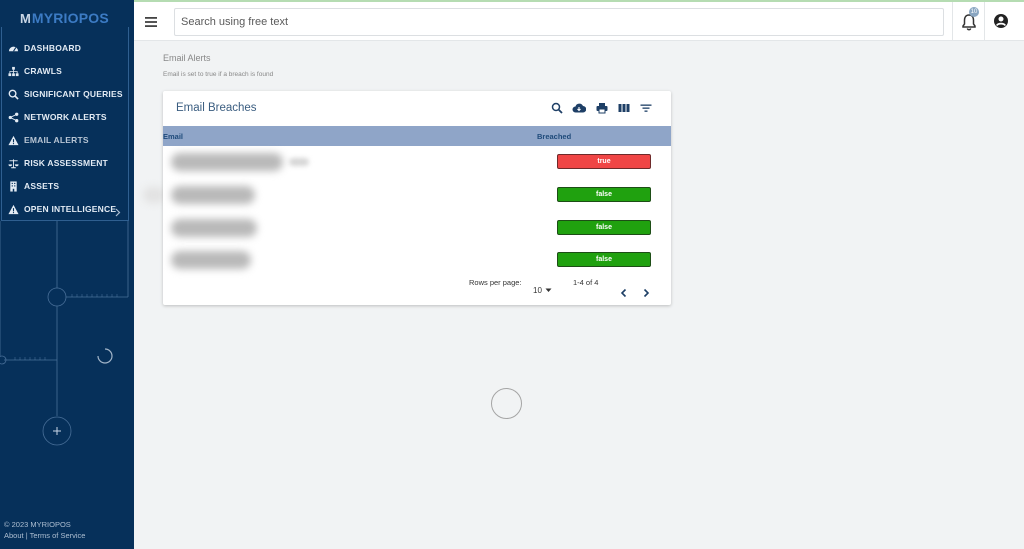  I want to click on breached-badge: true, so click(604, 161).